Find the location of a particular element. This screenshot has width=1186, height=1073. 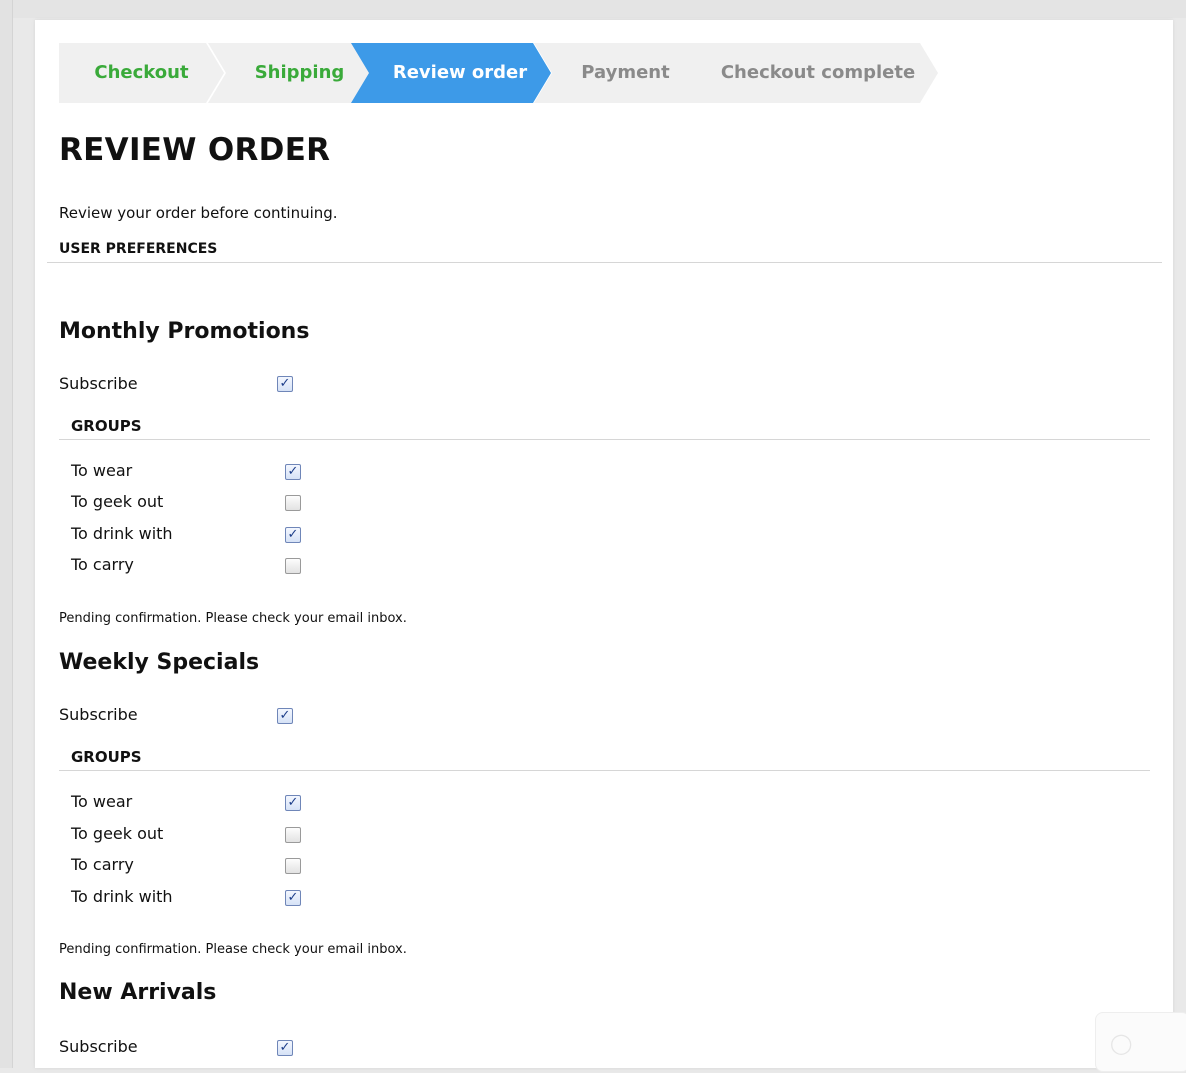

step-checkout-complete: Checkout complete is located at coordinates (809, 73).